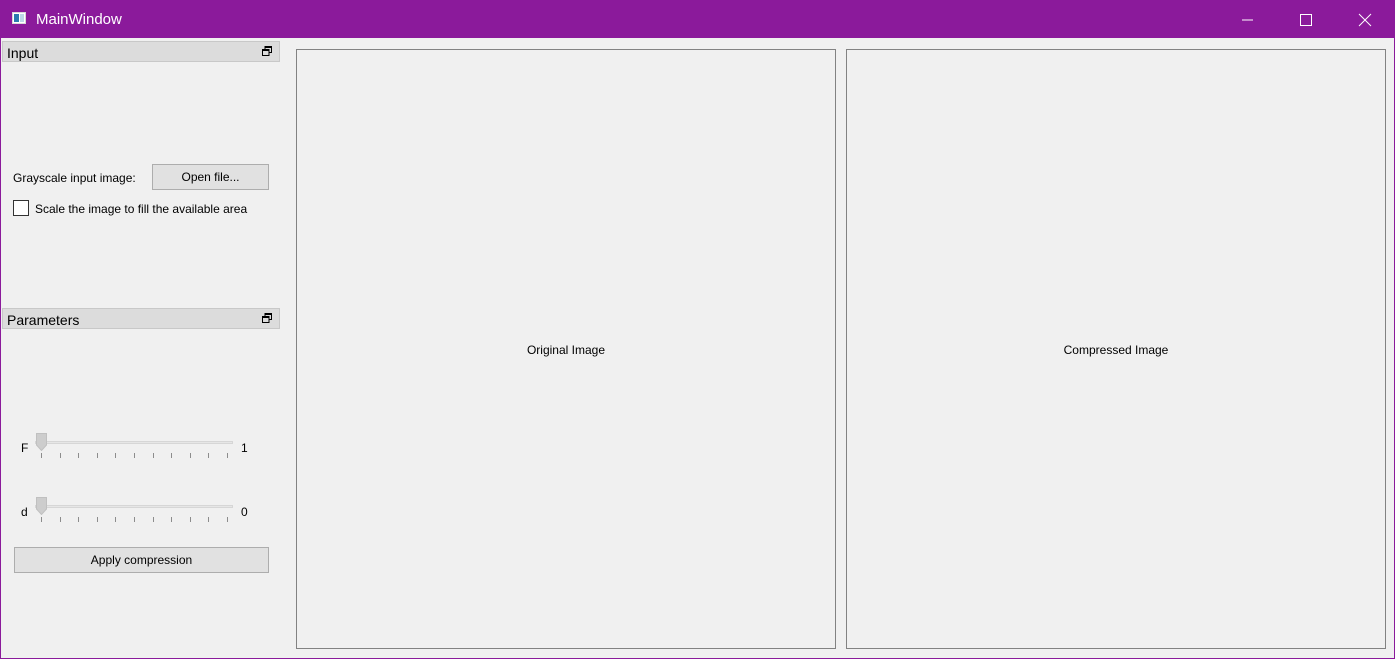 The height and width of the screenshot is (659, 1395). I want to click on maximize-icon, so click(1306, 20).